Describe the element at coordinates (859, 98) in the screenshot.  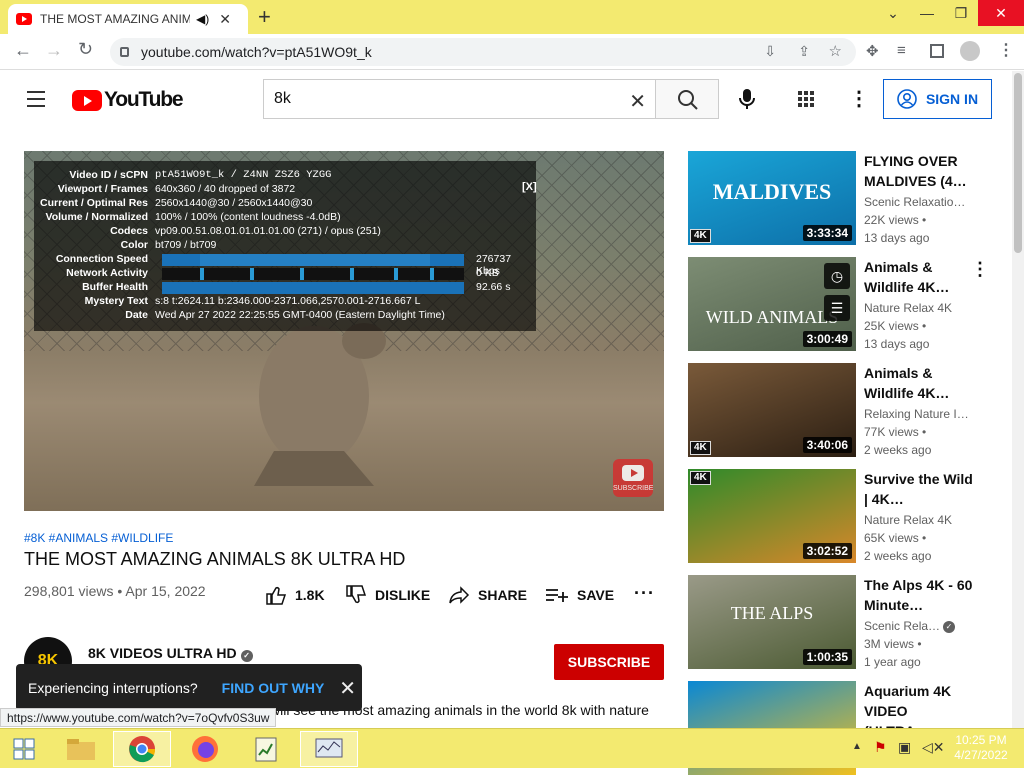
I see `settings-more-icon: ⋮` at that location.